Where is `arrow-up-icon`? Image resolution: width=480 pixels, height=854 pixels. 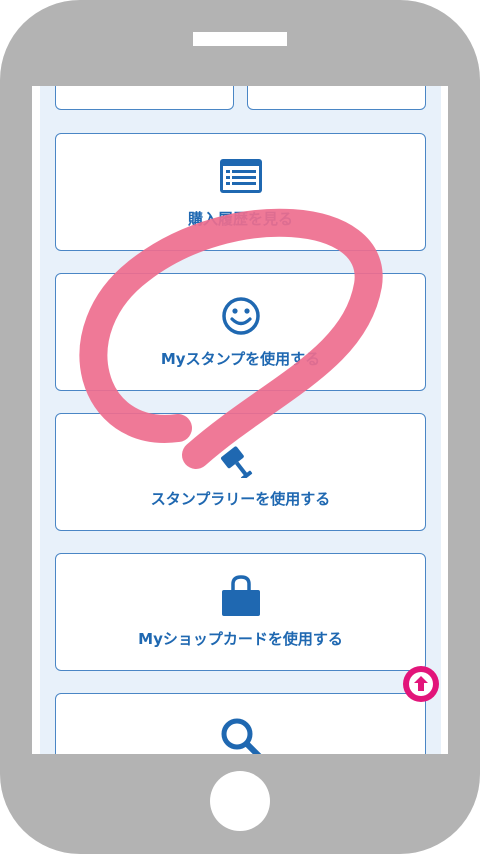
arrow-up-icon is located at coordinates (421, 684).